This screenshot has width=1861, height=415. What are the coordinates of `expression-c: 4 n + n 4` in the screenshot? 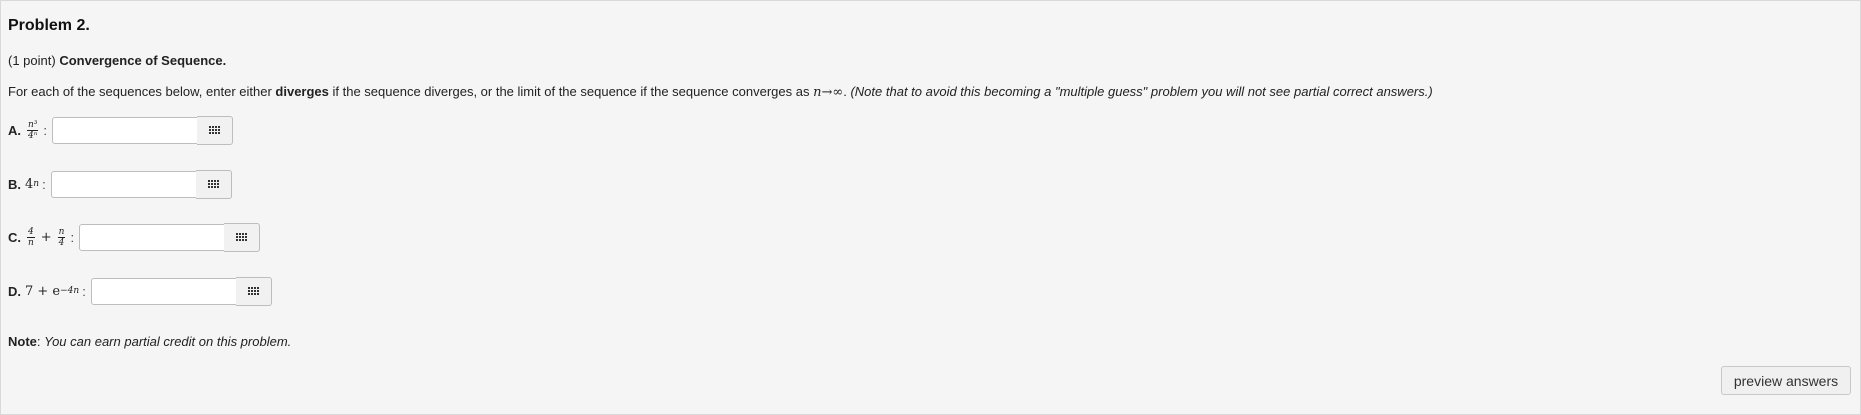 It's located at (46, 237).